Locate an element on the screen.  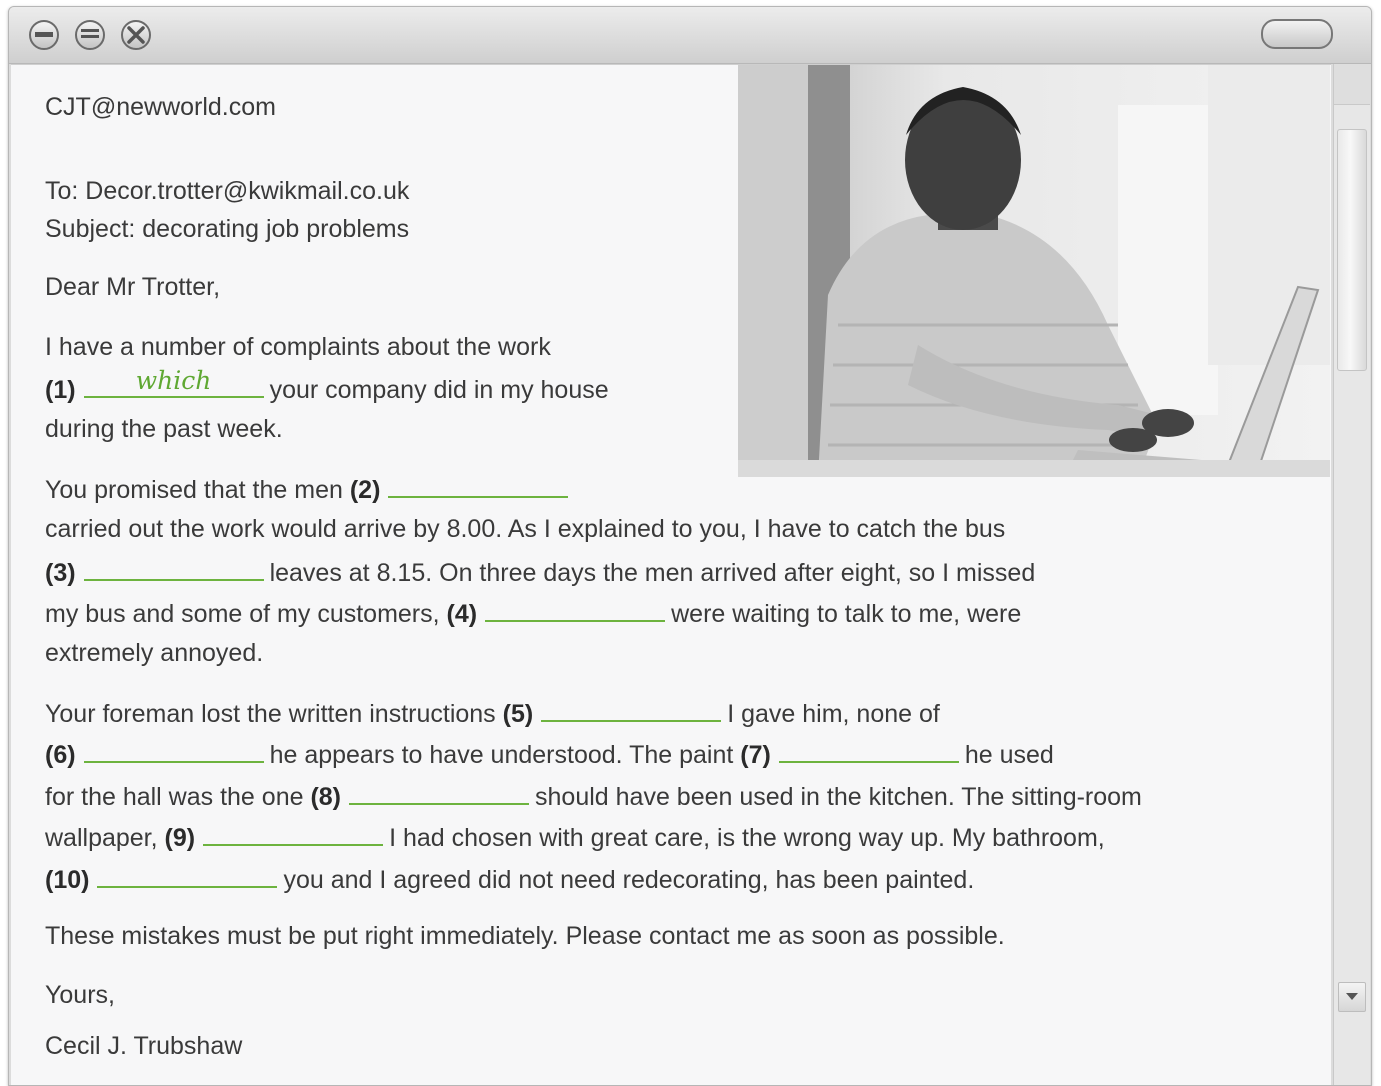
text-segment: your company did in my house is located at coordinates (439, 390).